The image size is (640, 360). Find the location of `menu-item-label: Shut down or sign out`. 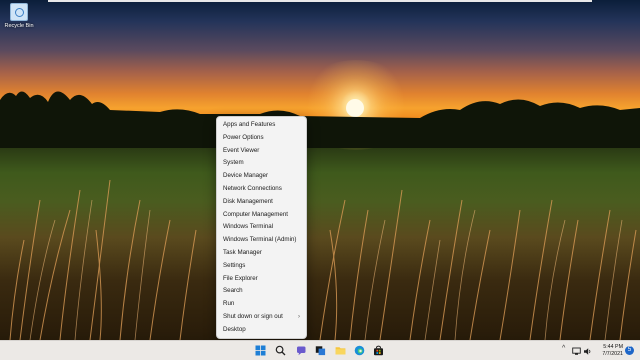

menu-item-label: Shut down or sign out is located at coordinates (253, 316).